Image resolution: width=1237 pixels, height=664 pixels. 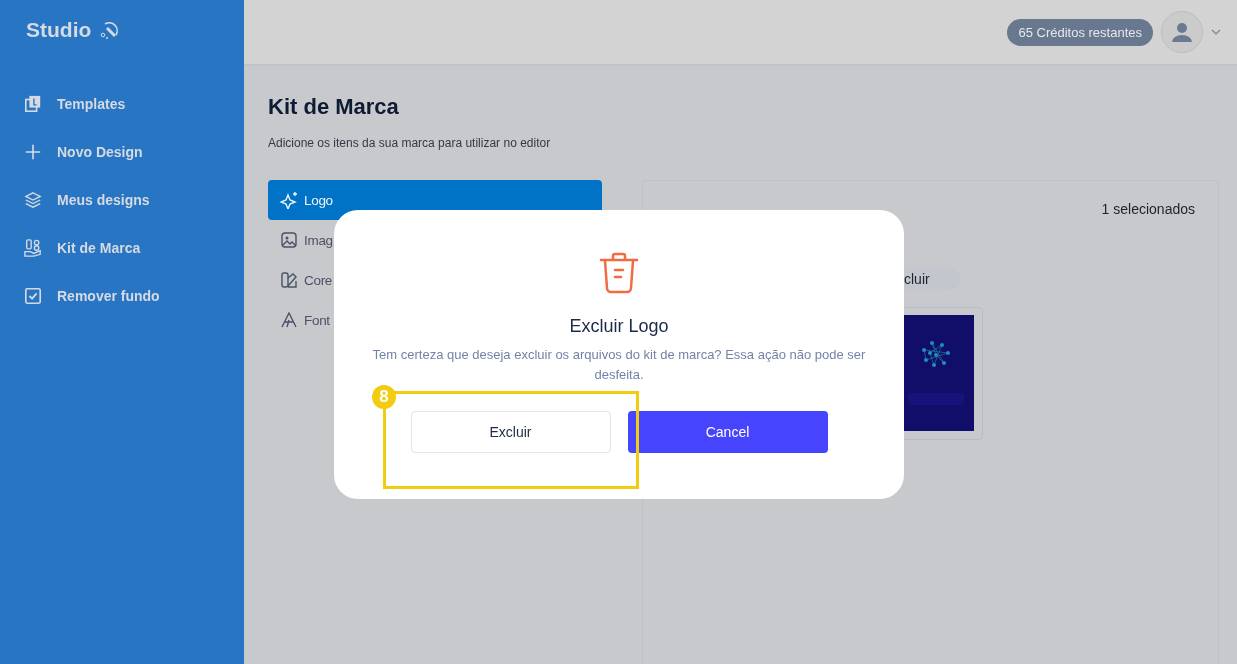 What do you see at coordinates (108, 296) in the screenshot?
I see `sidebar-label: Remover fundo` at bounding box center [108, 296].